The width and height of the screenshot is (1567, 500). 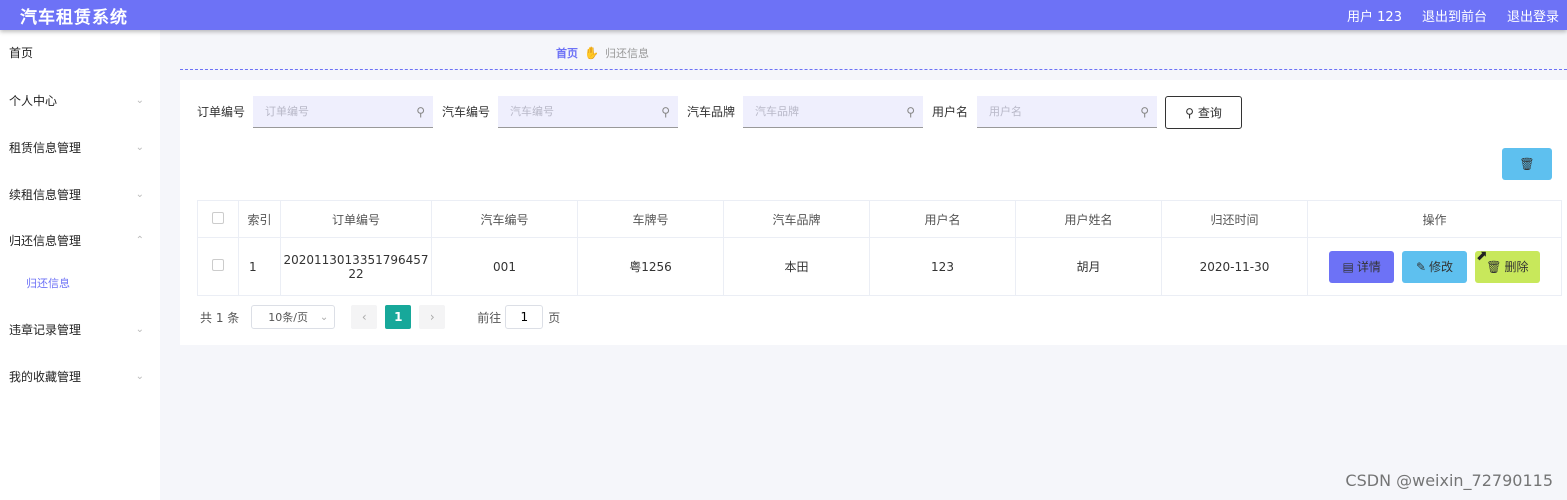 What do you see at coordinates (650, 219) in the screenshot?
I see `column-header: 车牌号` at bounding box center [650, 219].